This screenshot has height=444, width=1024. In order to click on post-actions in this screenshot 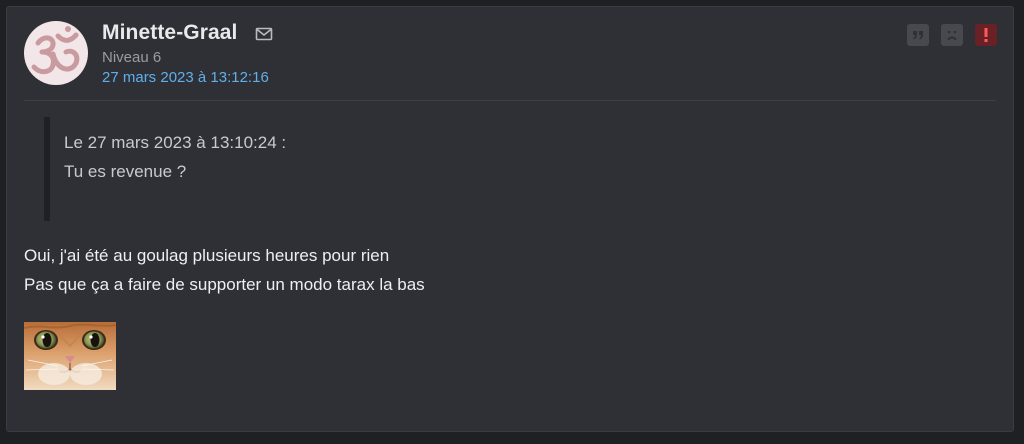, I will do `click(952, 35)`.